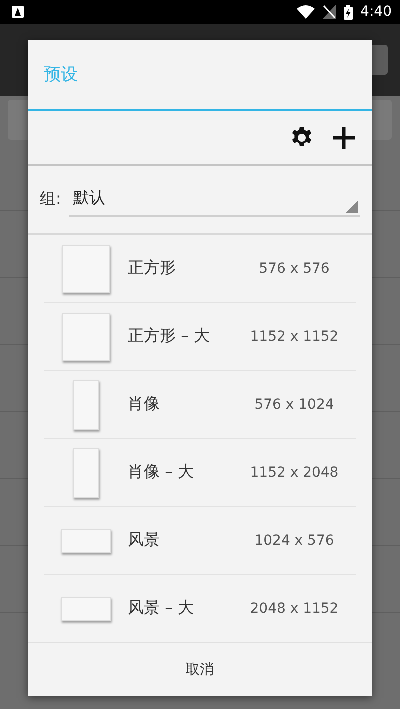 The width and height of the screenshot is (400, 709). Describe the element at coordinates (144, 405) in the screenshot. I see `preset-name: 肖像` at that location.